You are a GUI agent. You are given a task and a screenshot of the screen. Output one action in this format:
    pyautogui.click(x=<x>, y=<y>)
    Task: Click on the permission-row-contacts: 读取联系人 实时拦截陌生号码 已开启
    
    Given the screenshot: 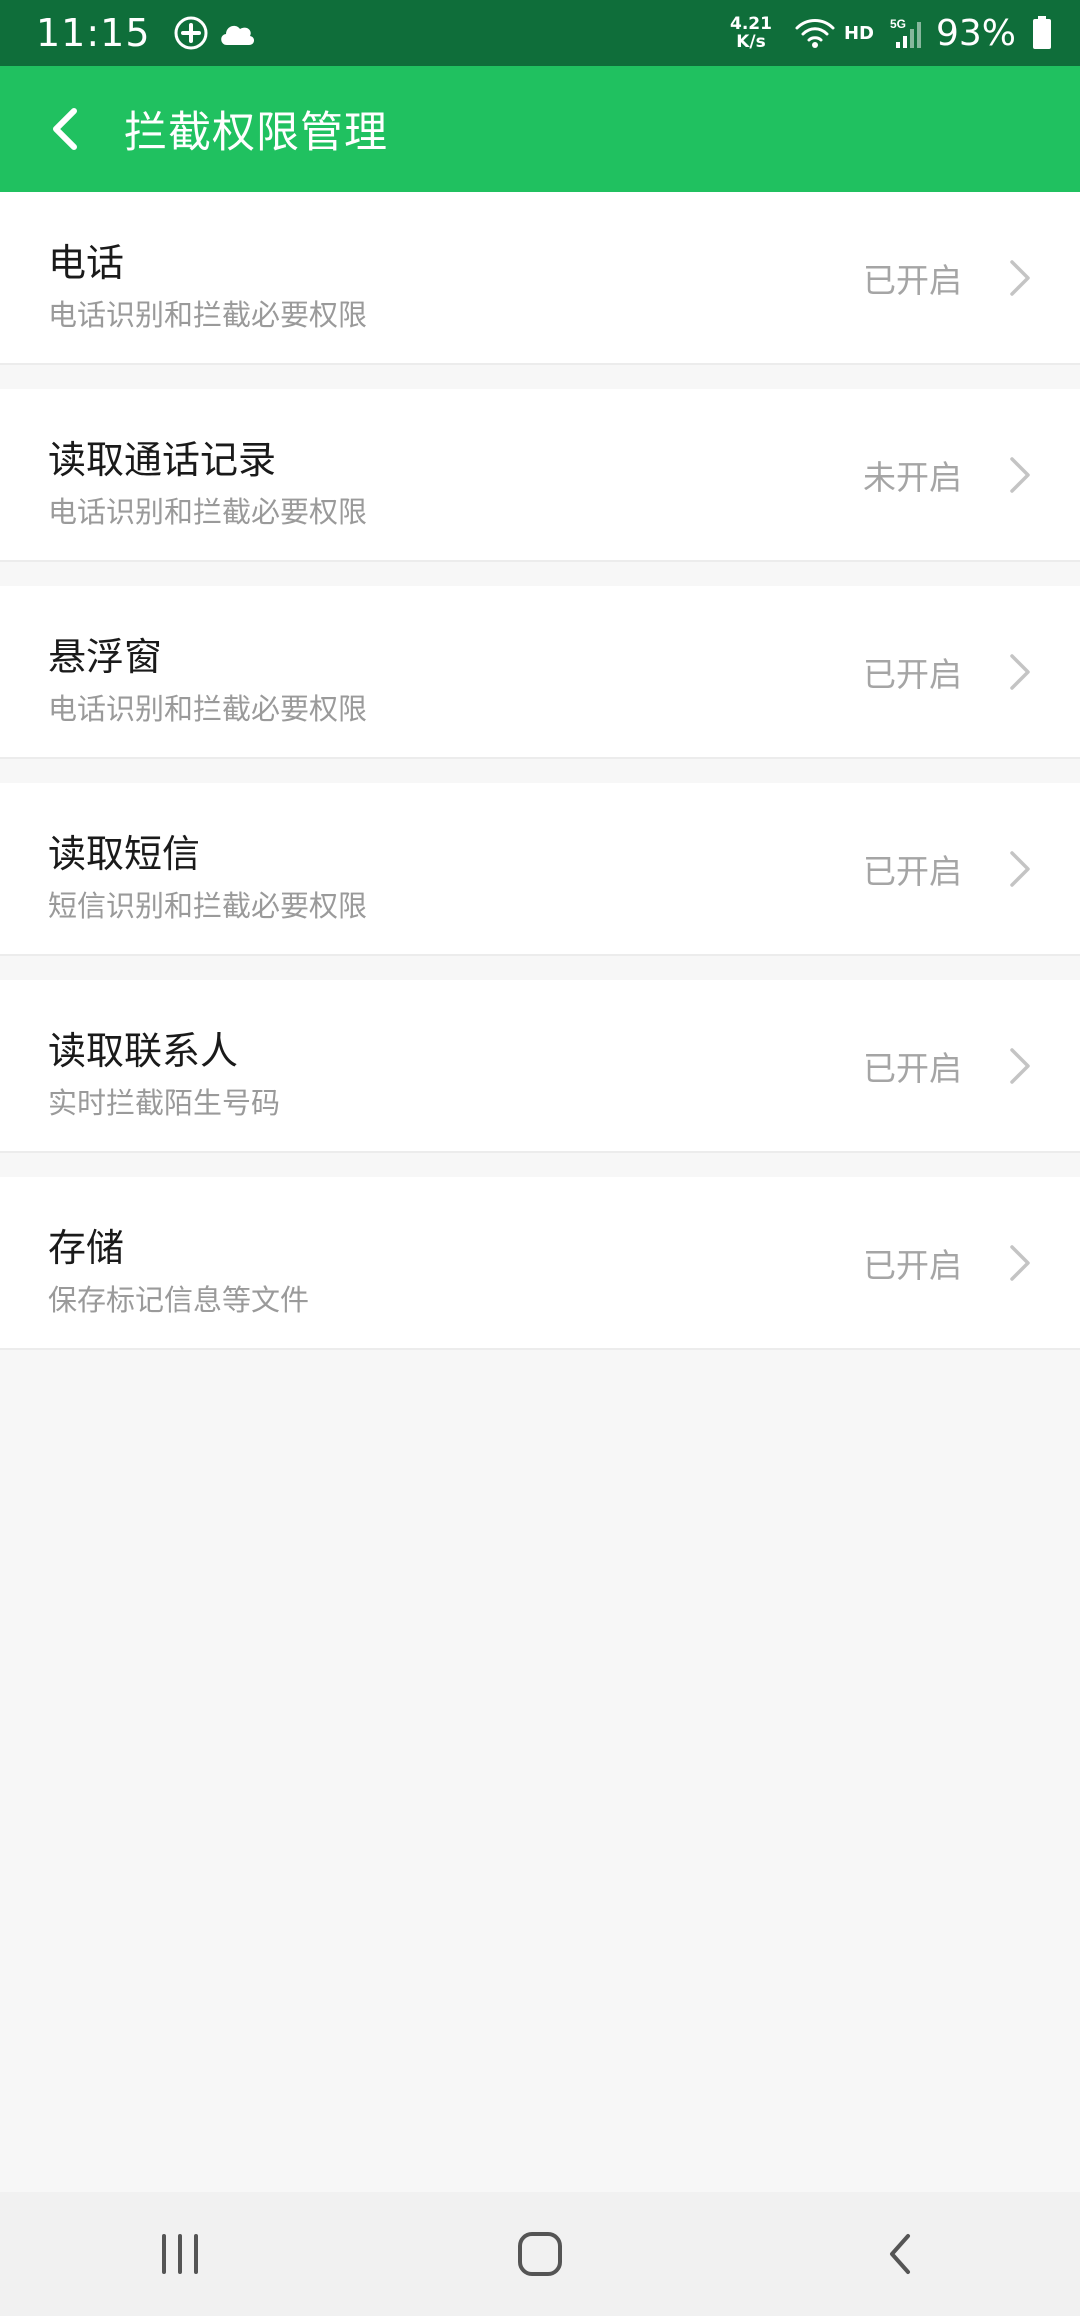 What is the action you would take?
    pyautogui.click(x=540, y=1066)
    